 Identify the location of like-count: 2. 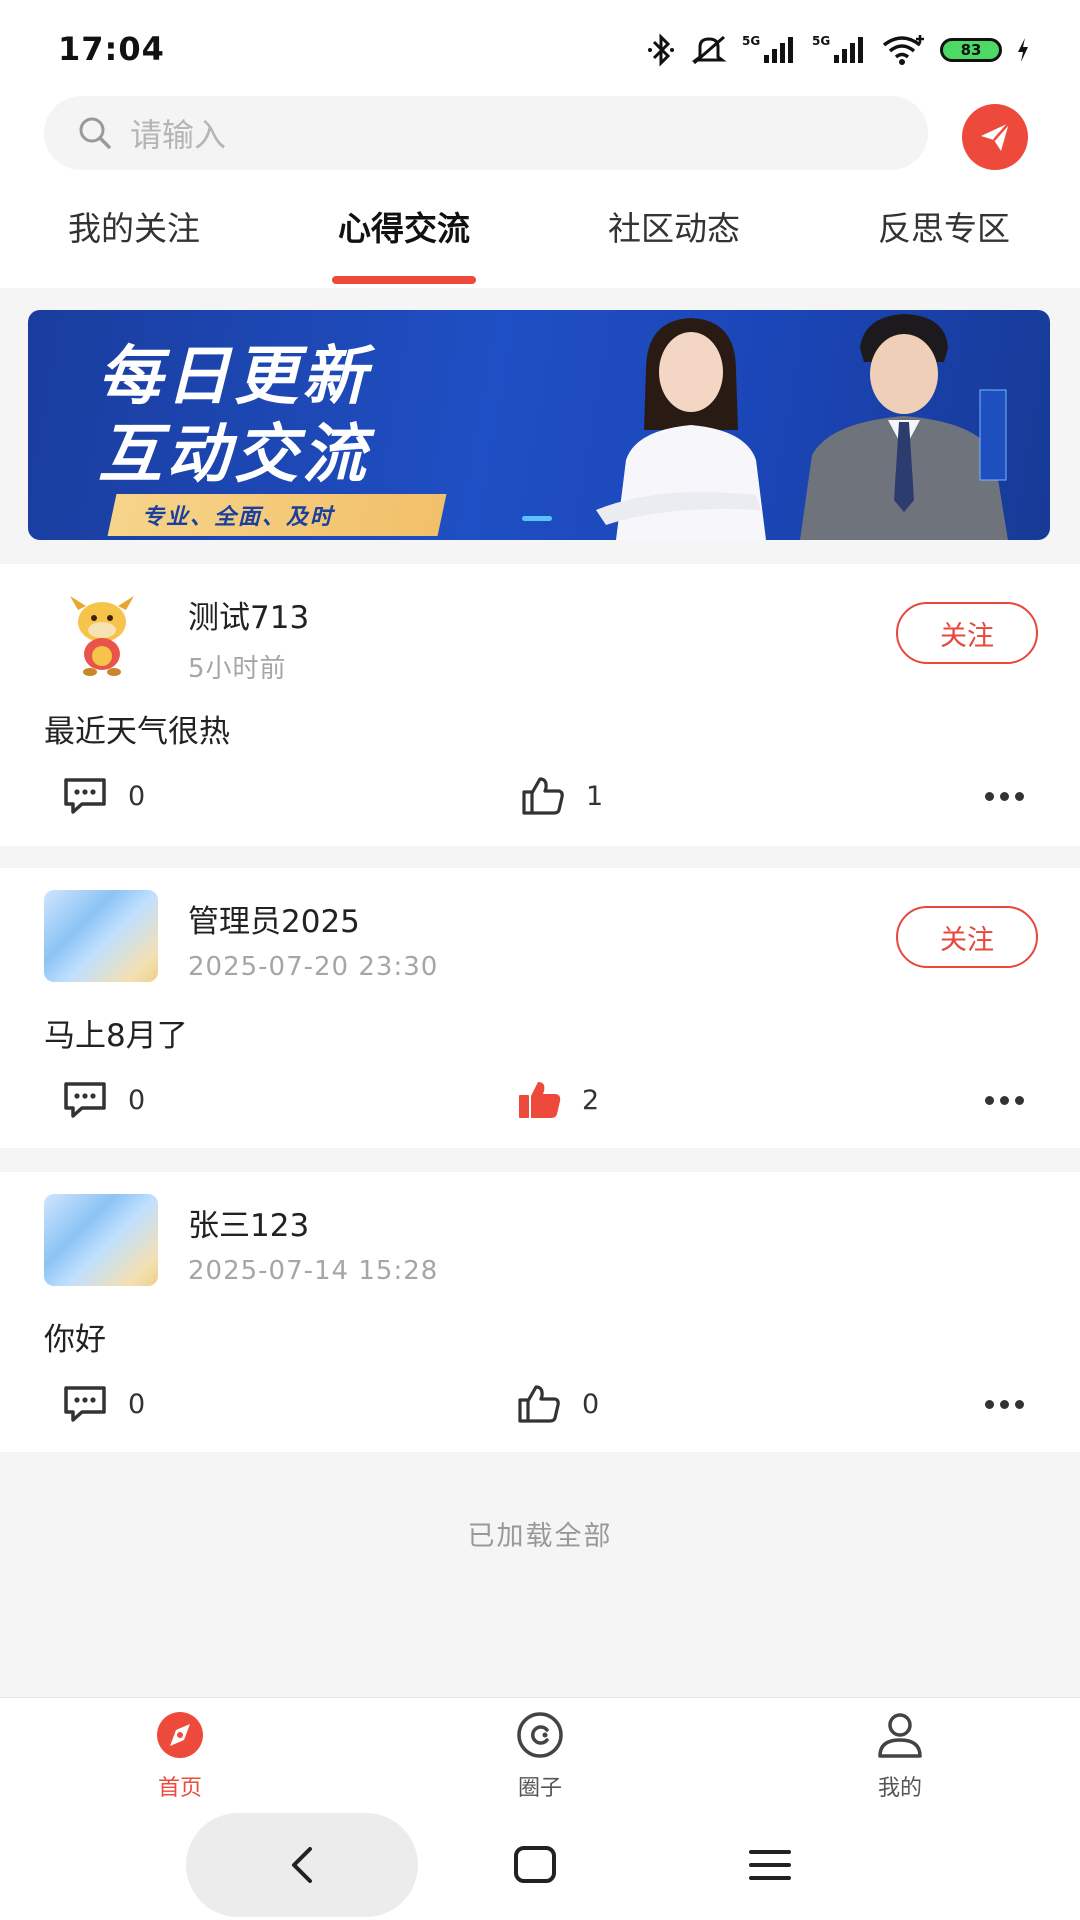
(591, 1100).